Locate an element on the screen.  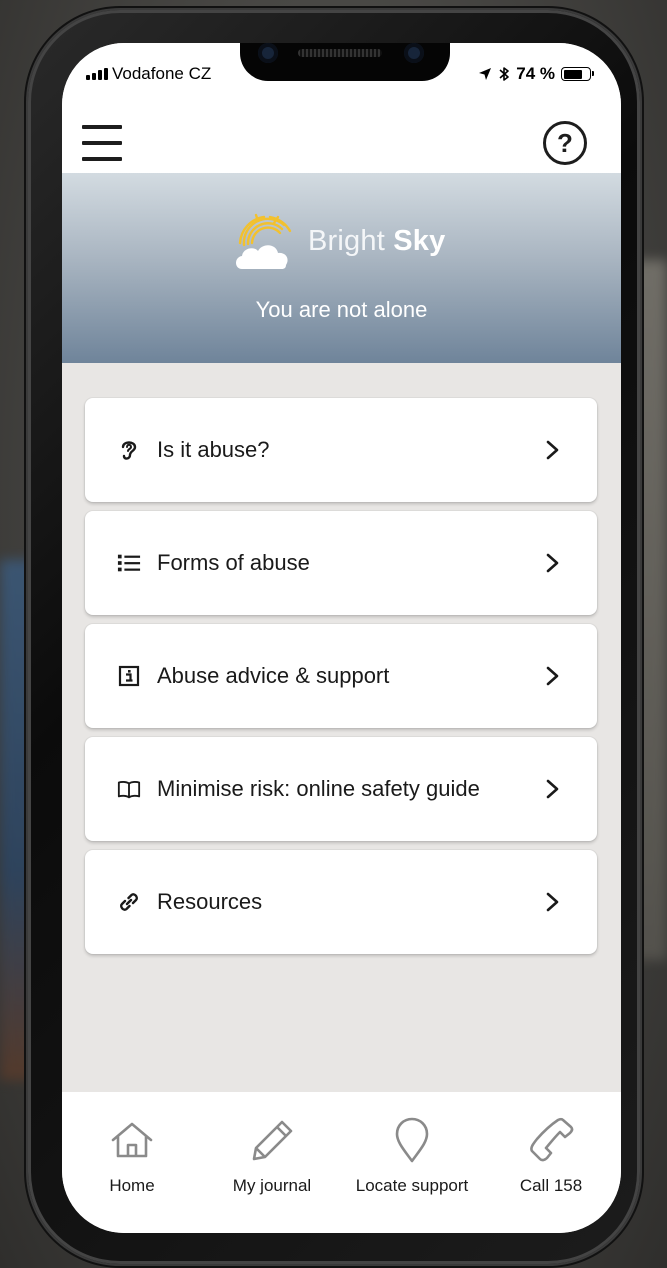
menu-item-label: Abuse advice & support is located at coordinates (273, 675).